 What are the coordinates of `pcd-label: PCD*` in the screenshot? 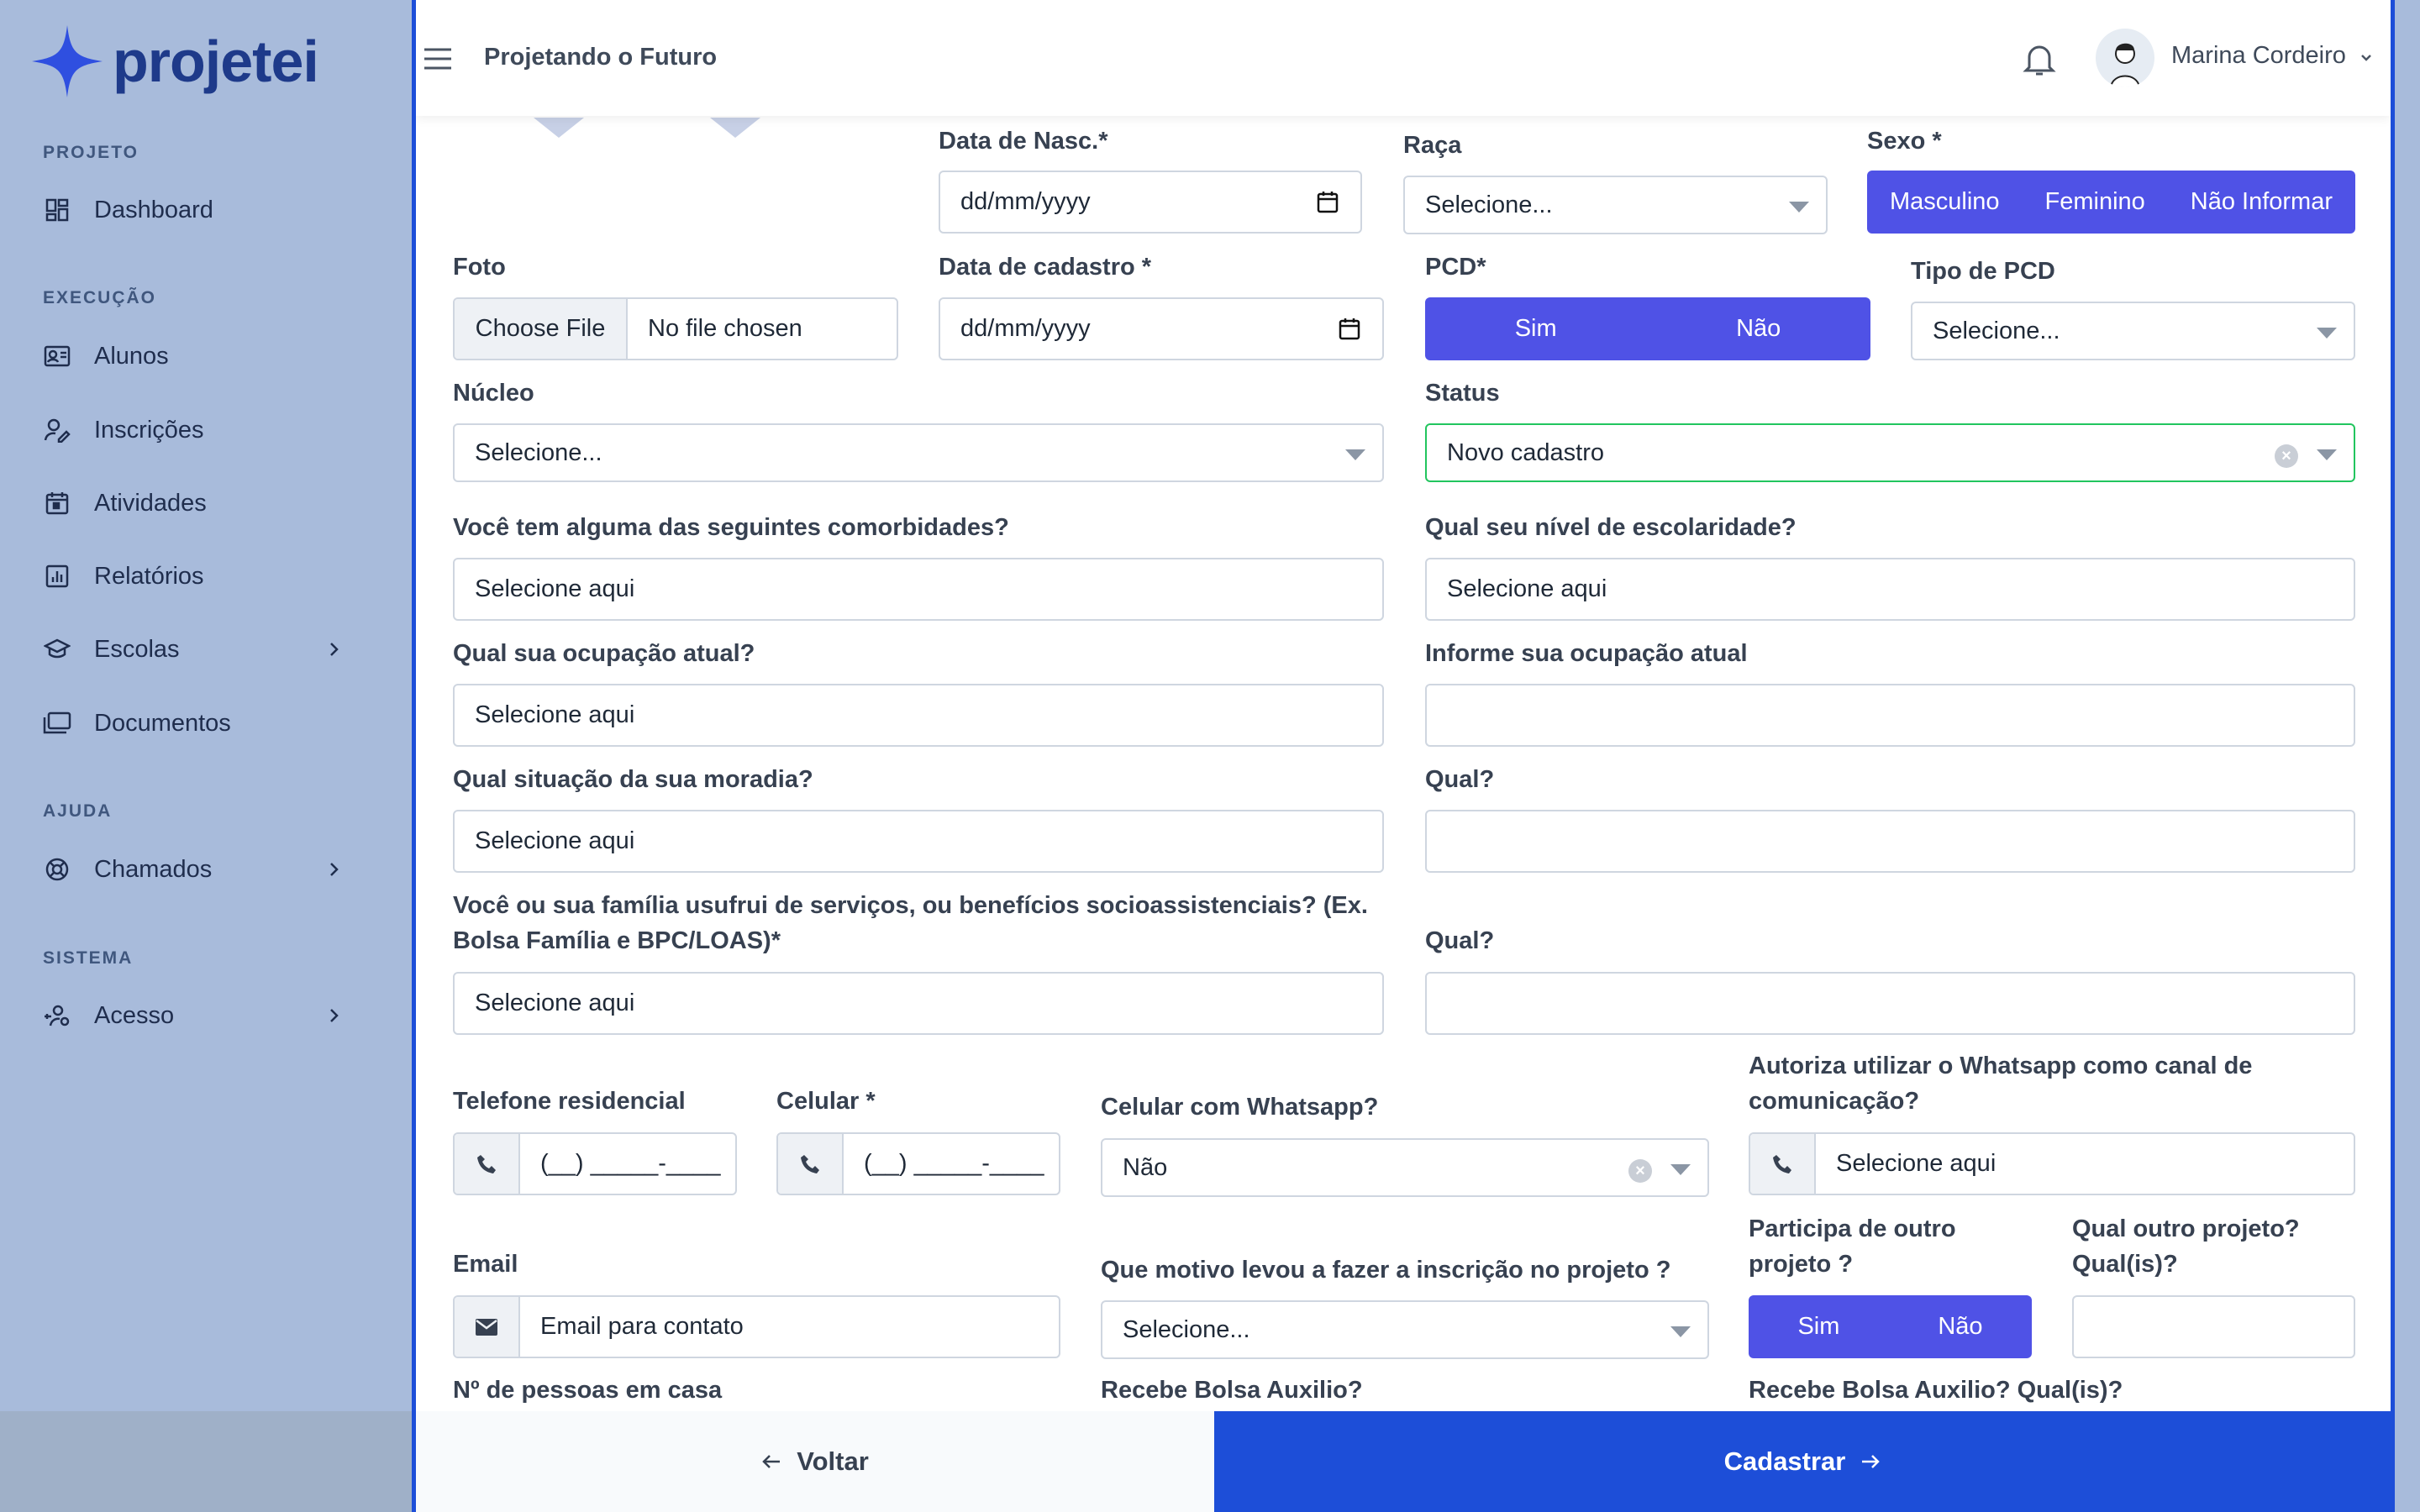 It's located at (1455, 267).